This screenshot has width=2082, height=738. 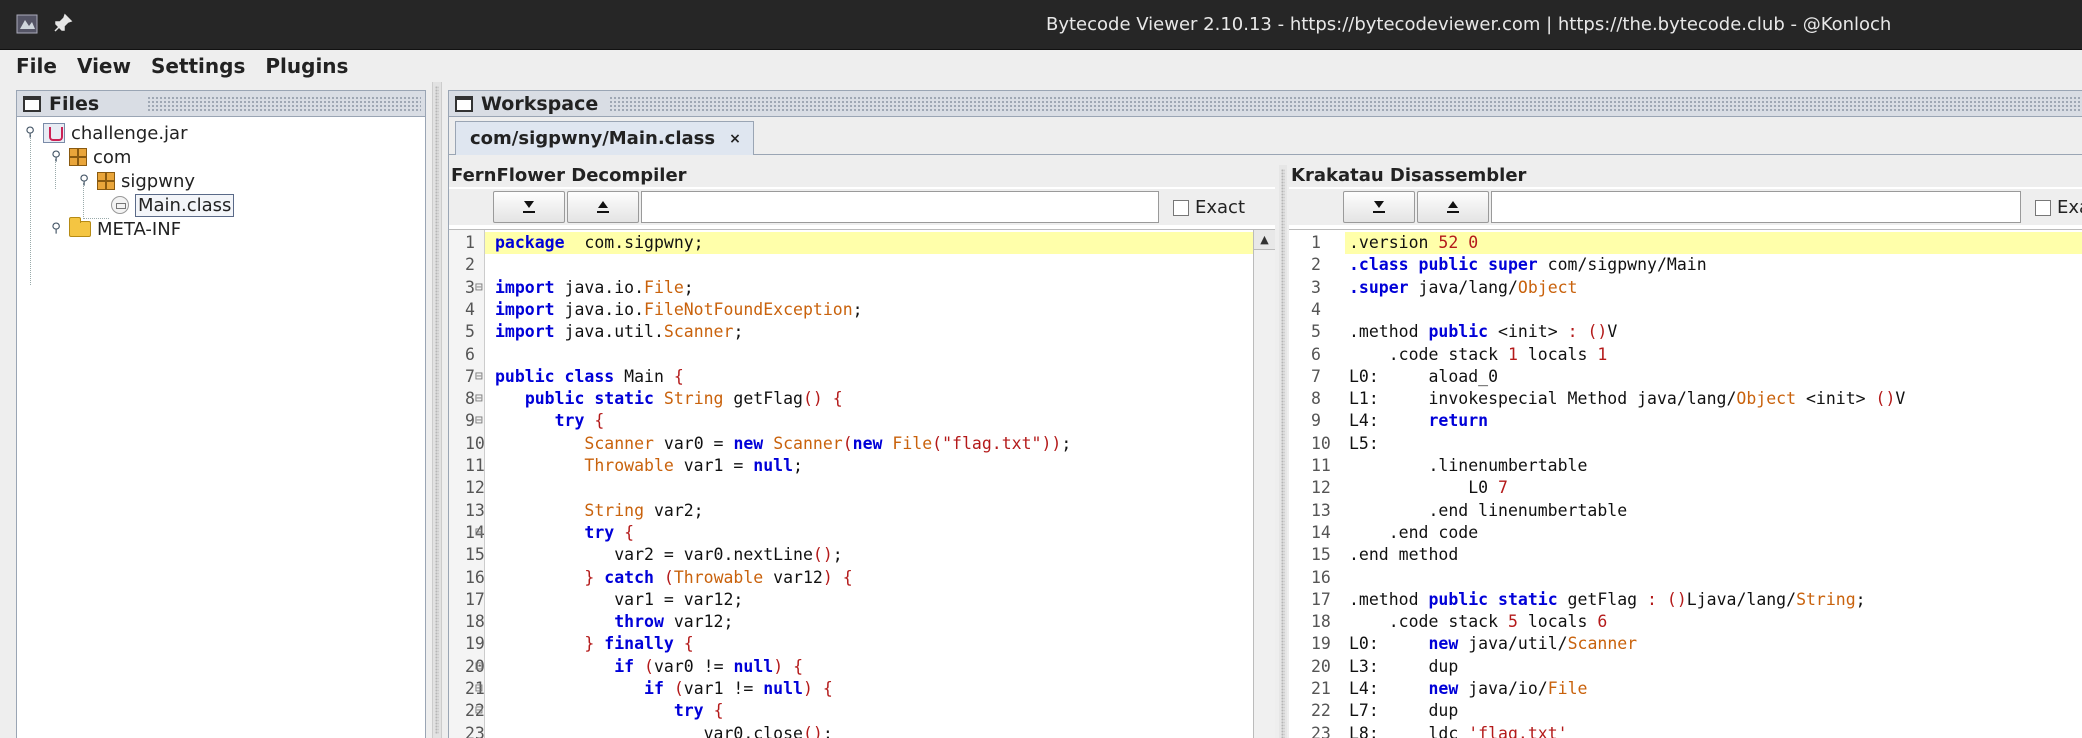 I want to click on line-number: 21, so click(x=1321, y=688).